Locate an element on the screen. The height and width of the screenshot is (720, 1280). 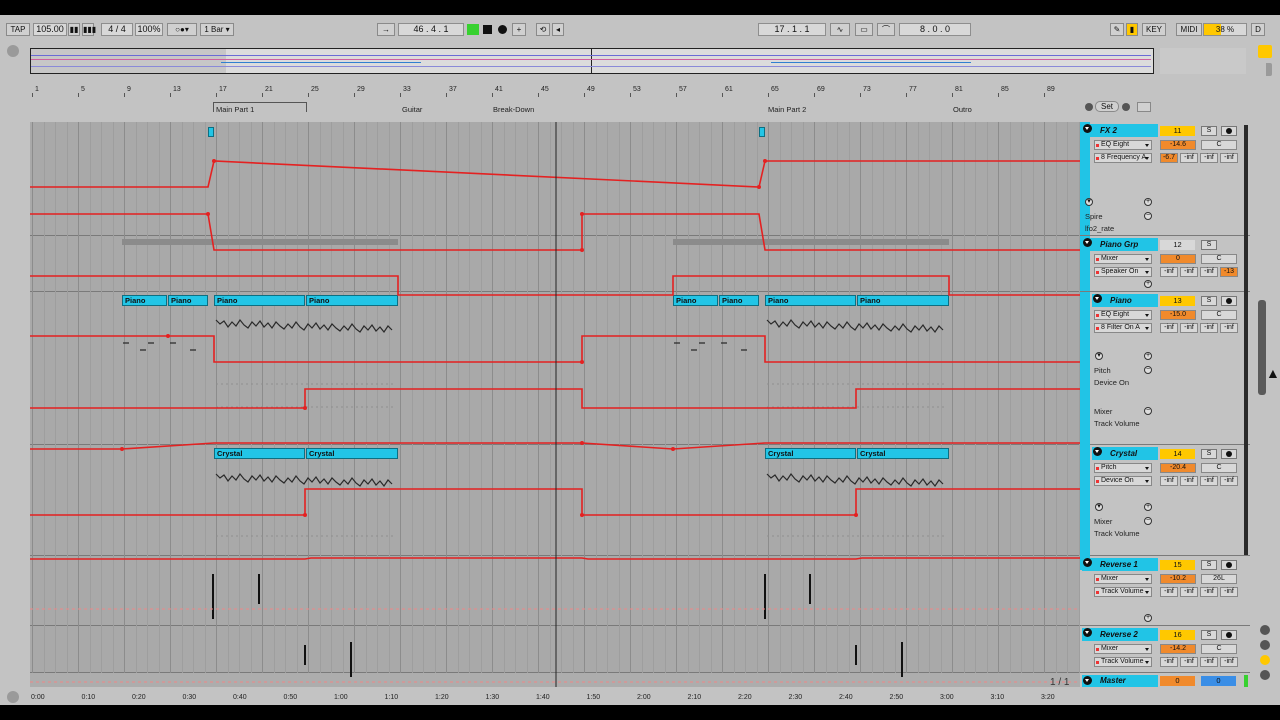
track-number: 15 is located at coordinates (1177, 565).